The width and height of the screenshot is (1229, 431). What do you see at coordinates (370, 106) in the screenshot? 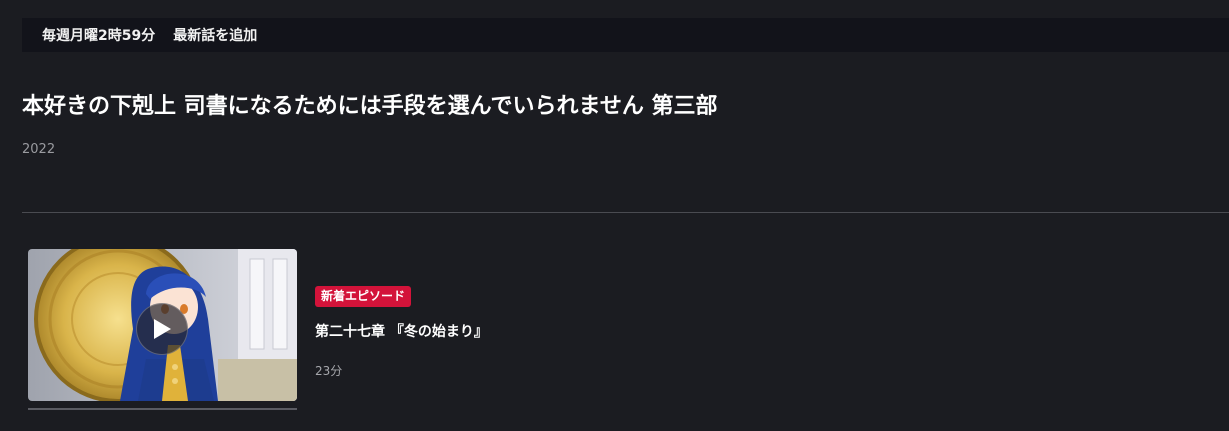
I see `series-title: 本好きの下剋上 司書になるためには手段を選んでいられません 第三部` at bounding box center [370, 106].